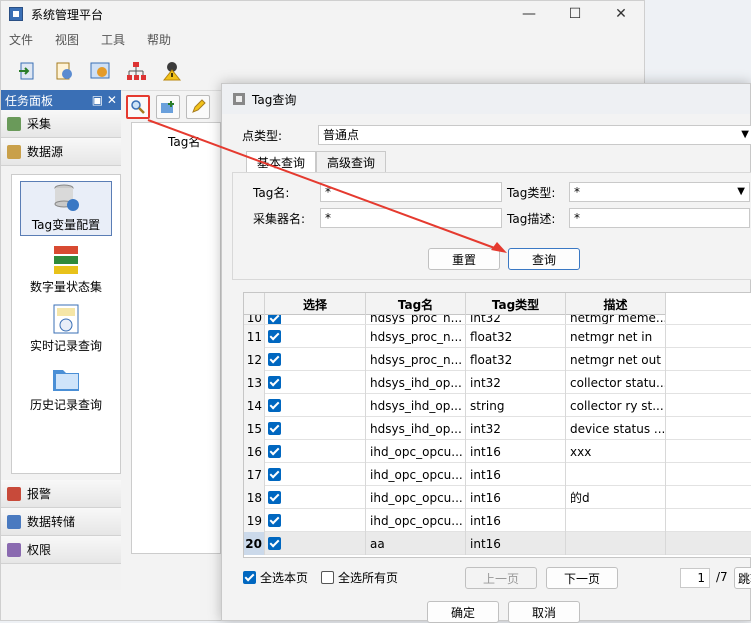 The height and width of the screenshot is (623, 751). Describe the element at coordinates (659, 218) in the screenshot. I see `tag-desc-input: *` at that location.